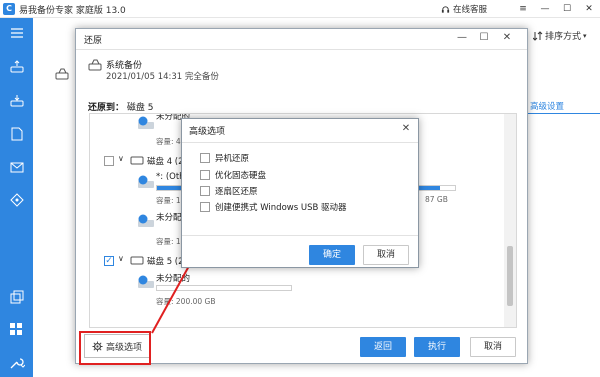  I want to click on option-dissimilar-restore: 异机还原, so click(224, 158).